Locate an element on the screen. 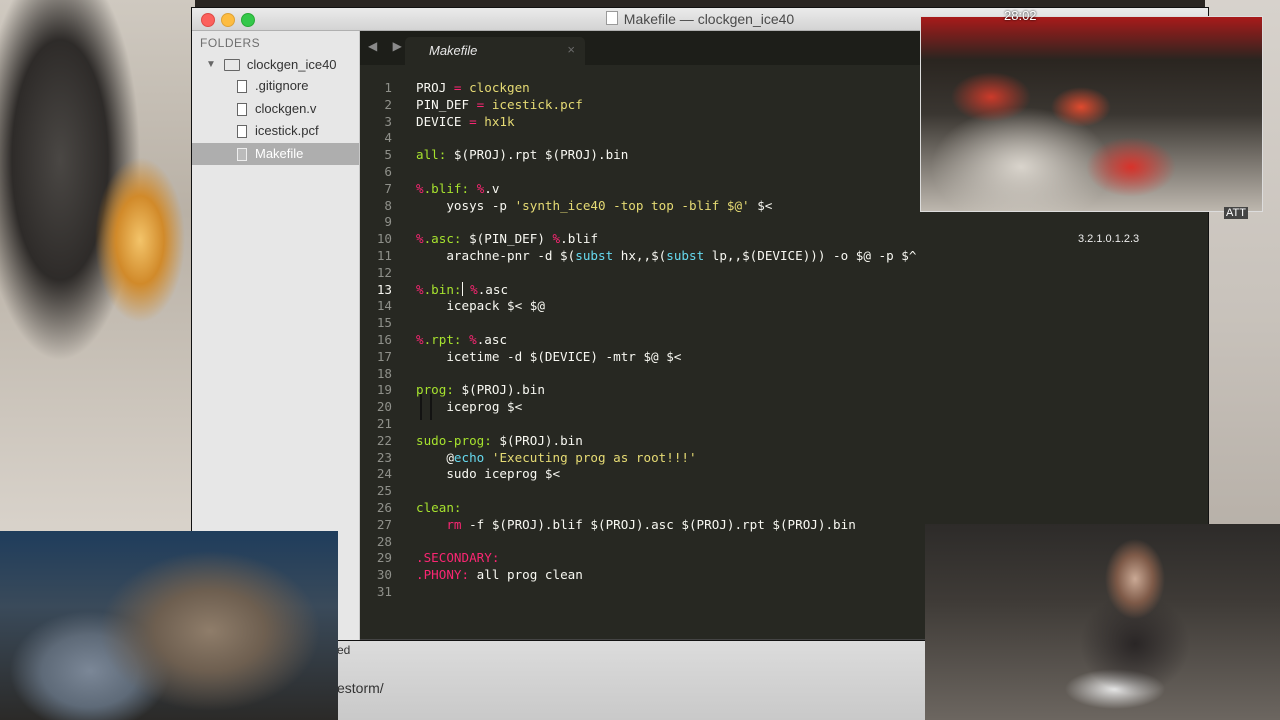 This screenshot has height=720, width=1280. code-line: 13 %.bin: %.asc is located at coordinates (784, 290).